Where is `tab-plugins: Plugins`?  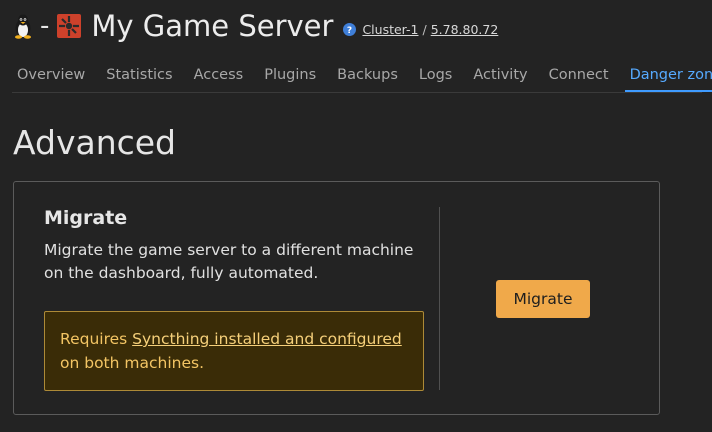 tab-plugins: Plugins is located at coordinates (290, 76).